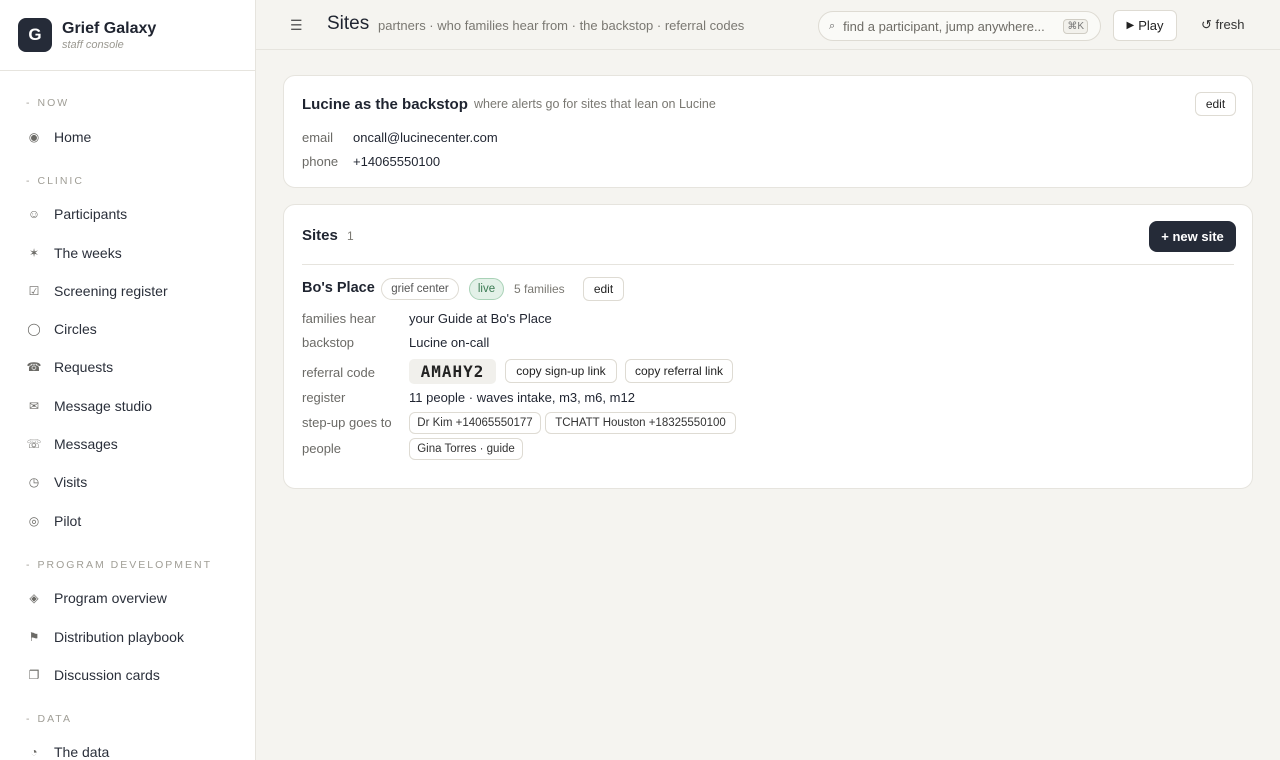 Image resolution: width=1280 pixels, height=760 pixels. Describe the element at coordinates (103, 406) in the screenshot. I see `sidebar-item-label: Message studio` at that location.